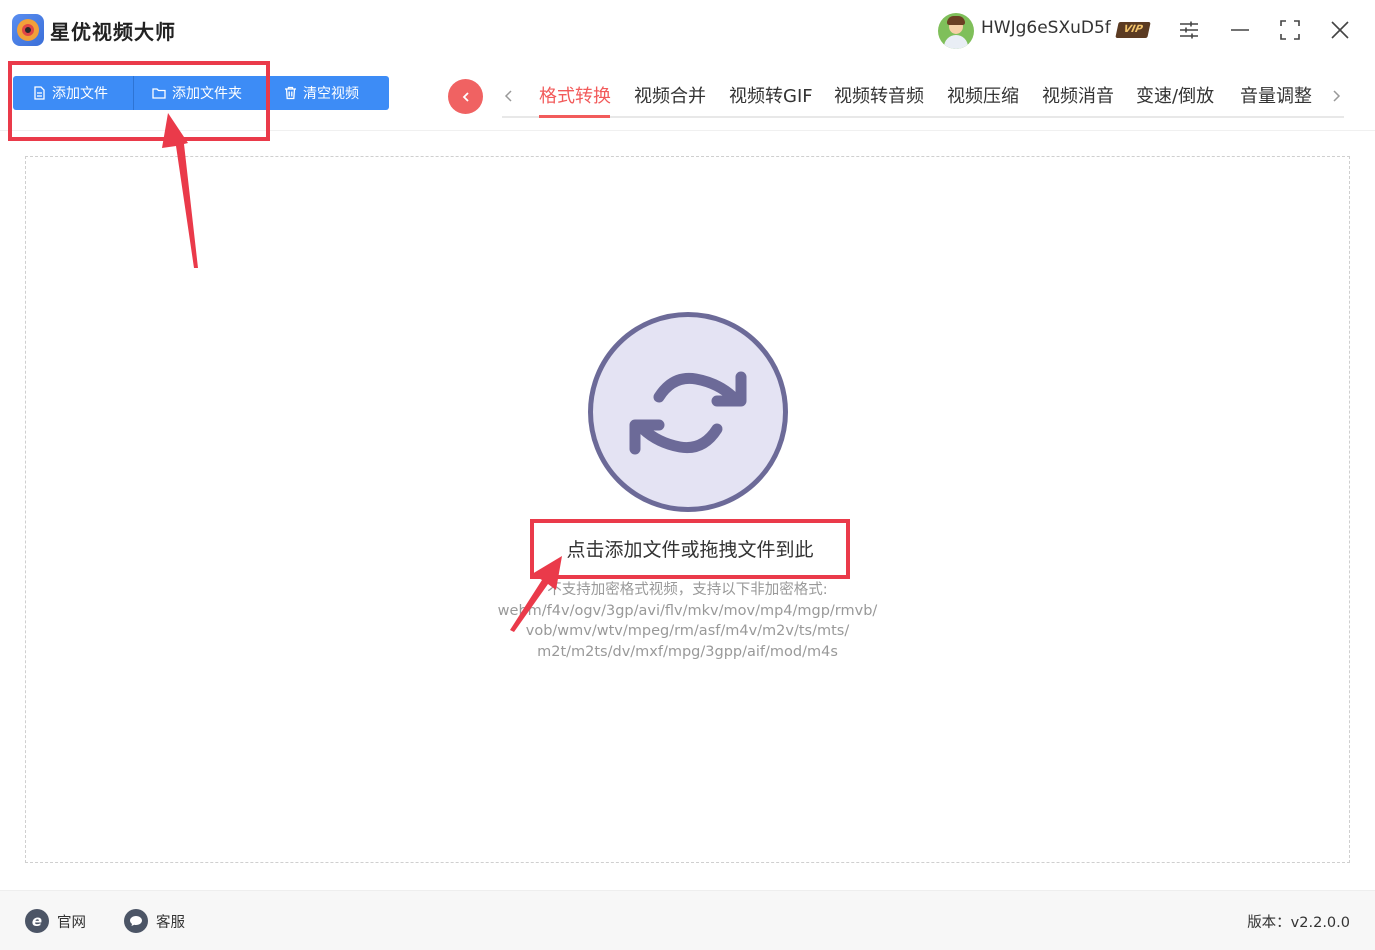  Describe the element at coordinates (55, 921) in the screenshot. I see `website-link: e 官网` at that location.